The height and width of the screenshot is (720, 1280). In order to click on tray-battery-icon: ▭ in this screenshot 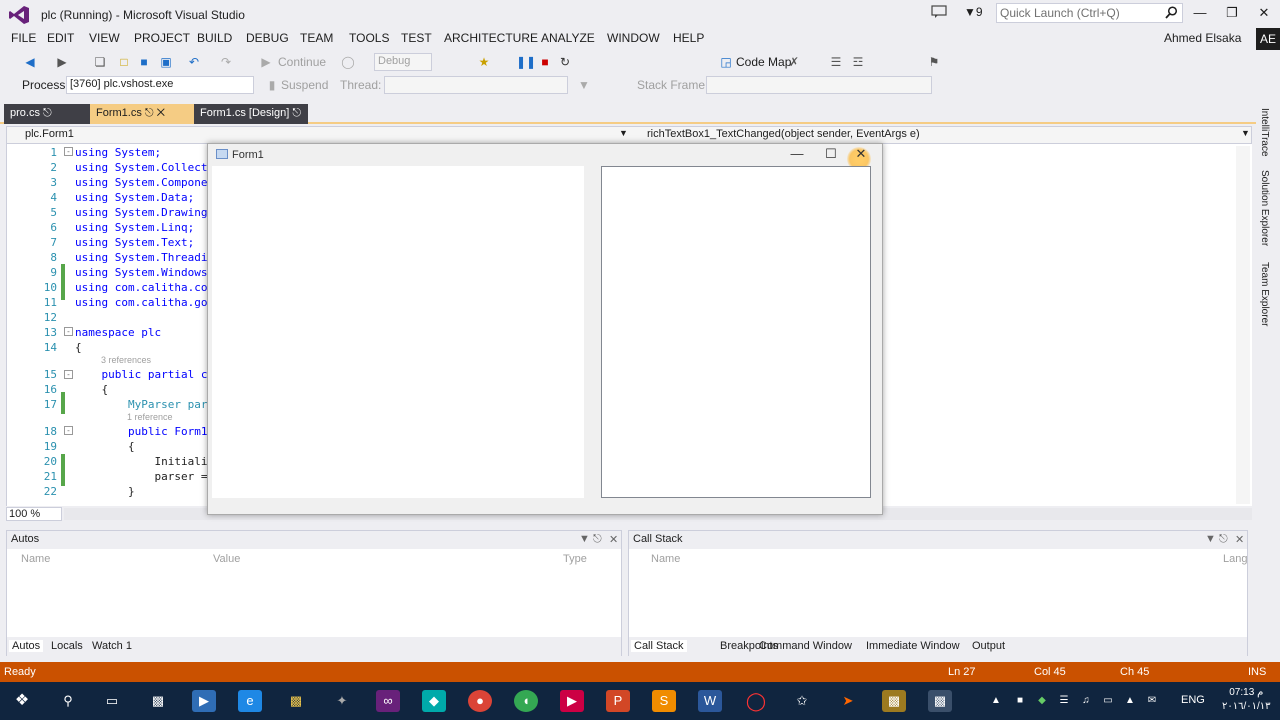, I will do `click(1108, 701)`.